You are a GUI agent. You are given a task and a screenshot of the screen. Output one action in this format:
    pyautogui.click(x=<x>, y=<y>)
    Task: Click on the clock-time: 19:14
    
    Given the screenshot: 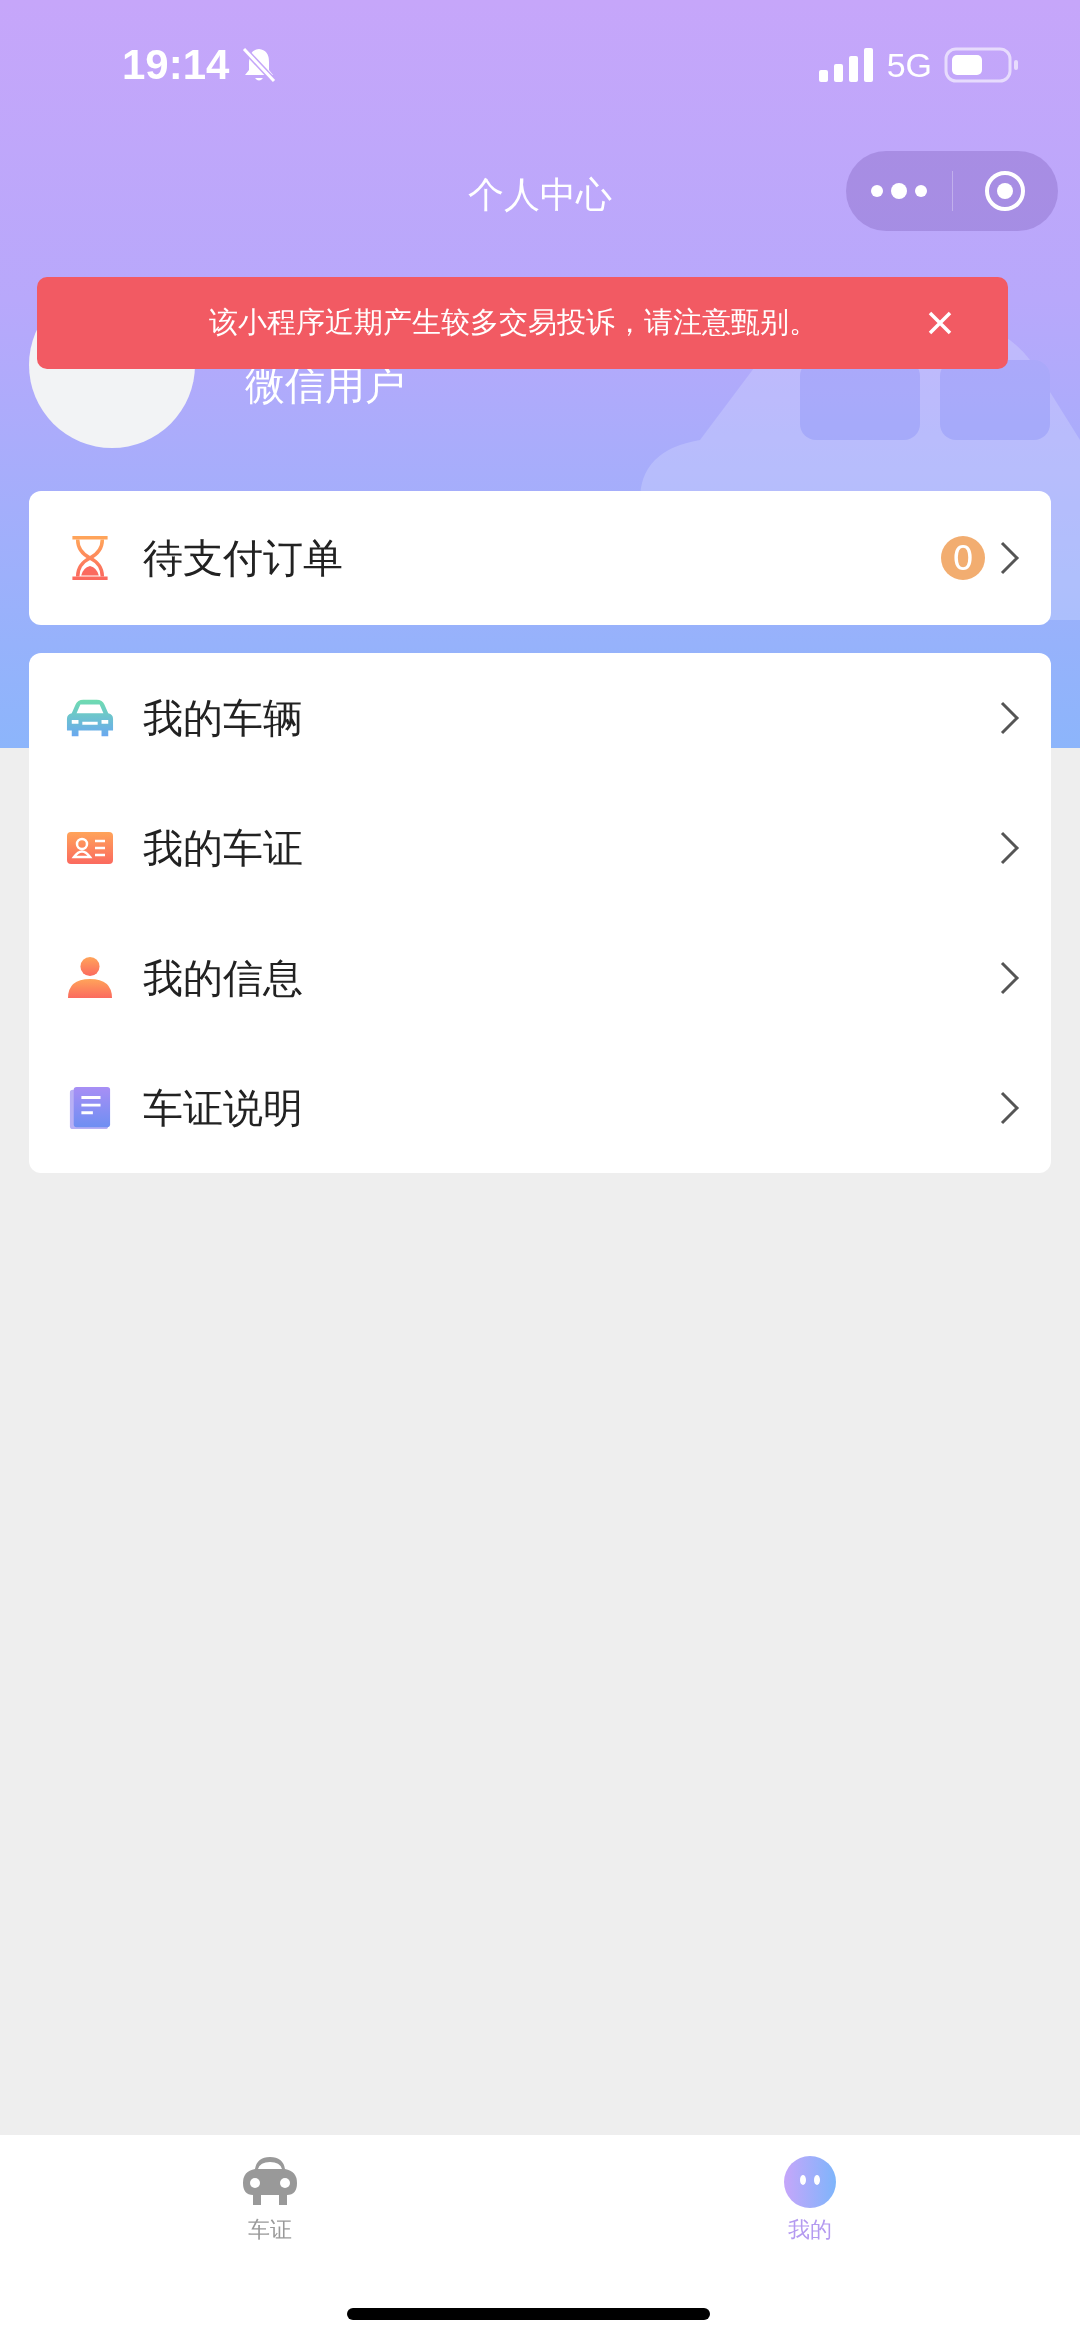 What is the action you would take?
    pyautogui.click(x=176, y=65)
    